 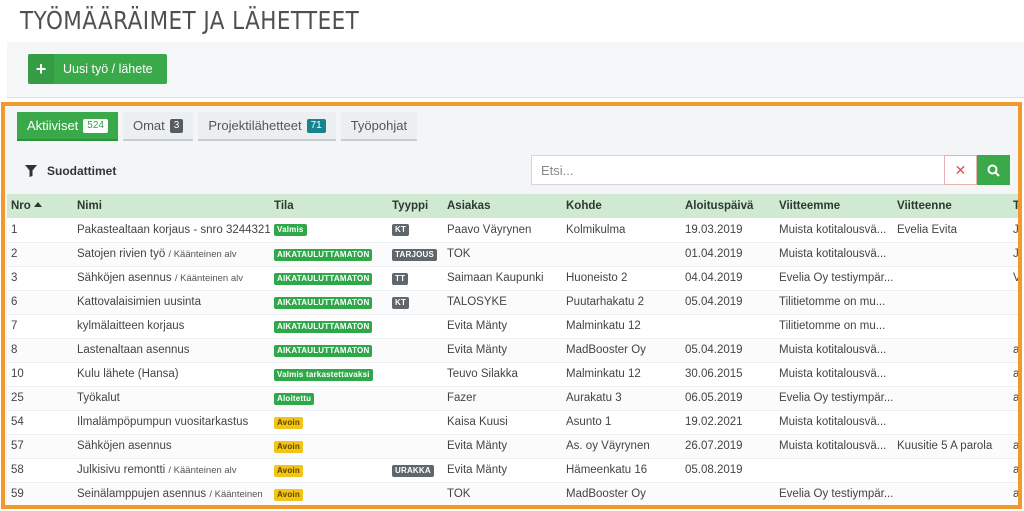 I want to click on column-header-asiakas: Asiakas, so click(x=502, y=206).